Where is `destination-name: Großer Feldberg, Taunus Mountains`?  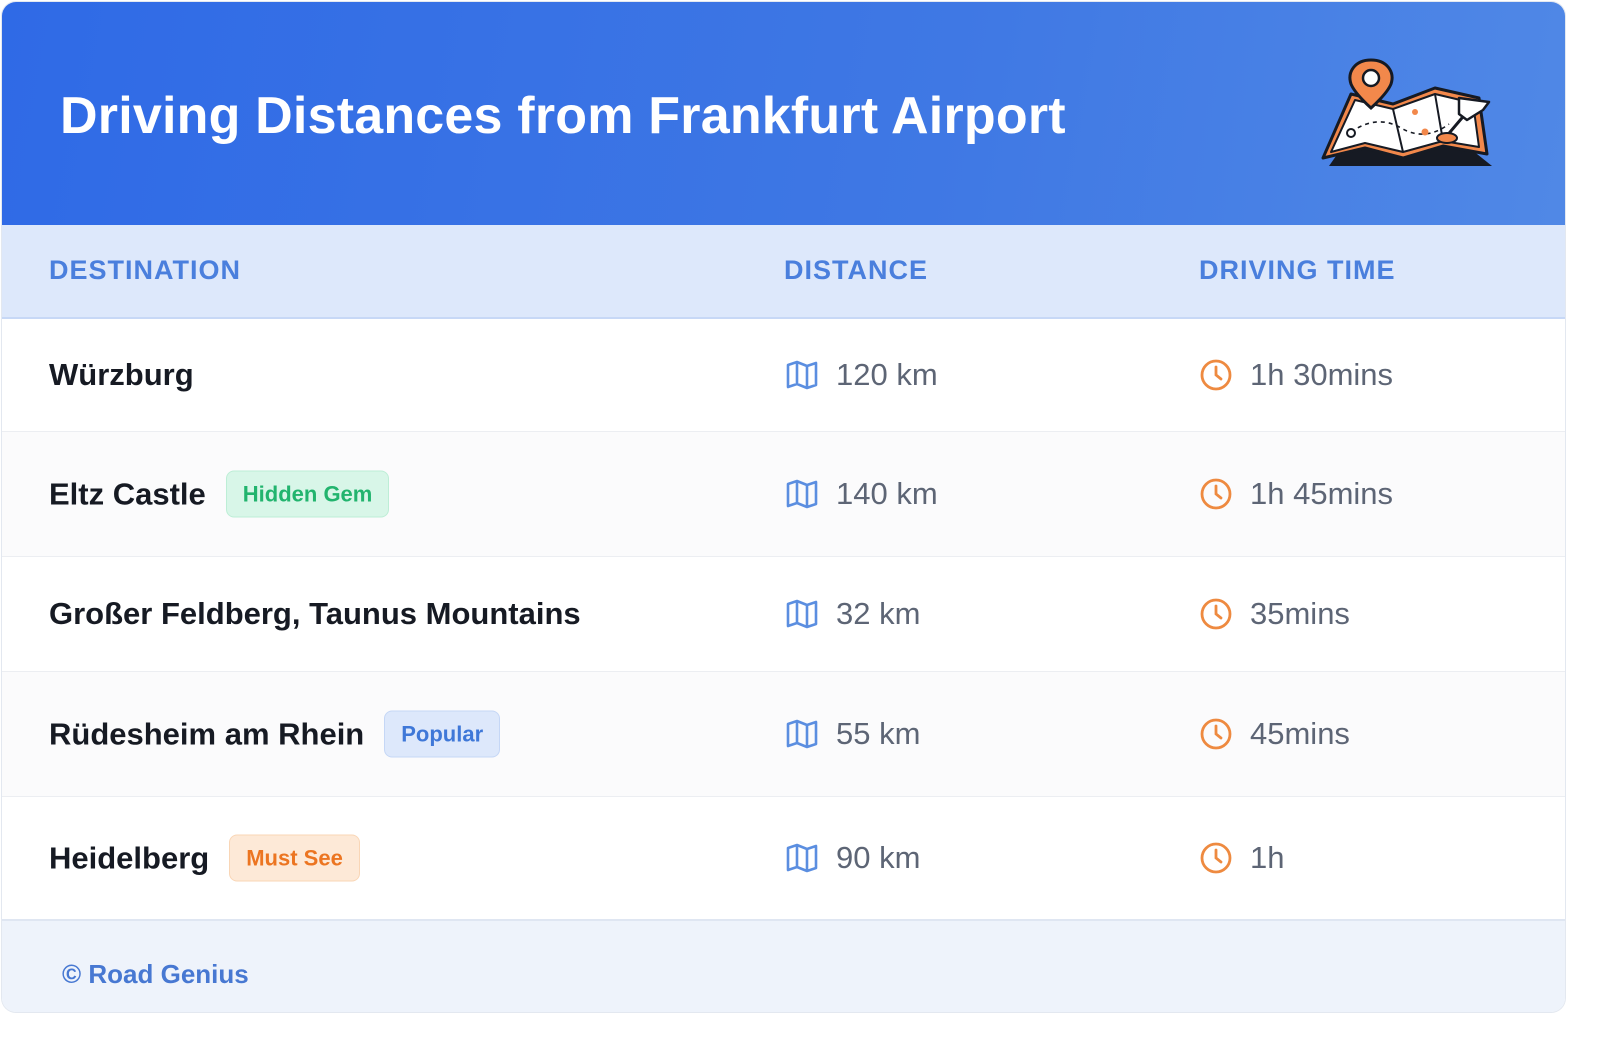
destination-name: Großer Feldberg, Taunus Mountains is located at coordinates (315, 613).